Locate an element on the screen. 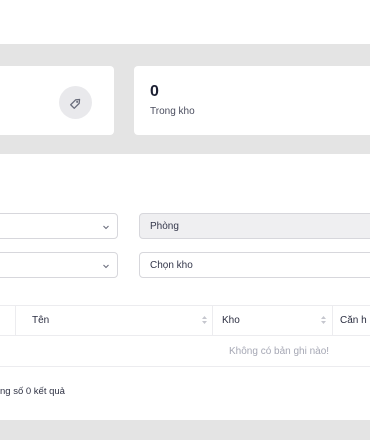 The height and width of the screenshot is (440, 370). stat-card-in-stock: 0 Trong kho is located at coordinates (252, 100).